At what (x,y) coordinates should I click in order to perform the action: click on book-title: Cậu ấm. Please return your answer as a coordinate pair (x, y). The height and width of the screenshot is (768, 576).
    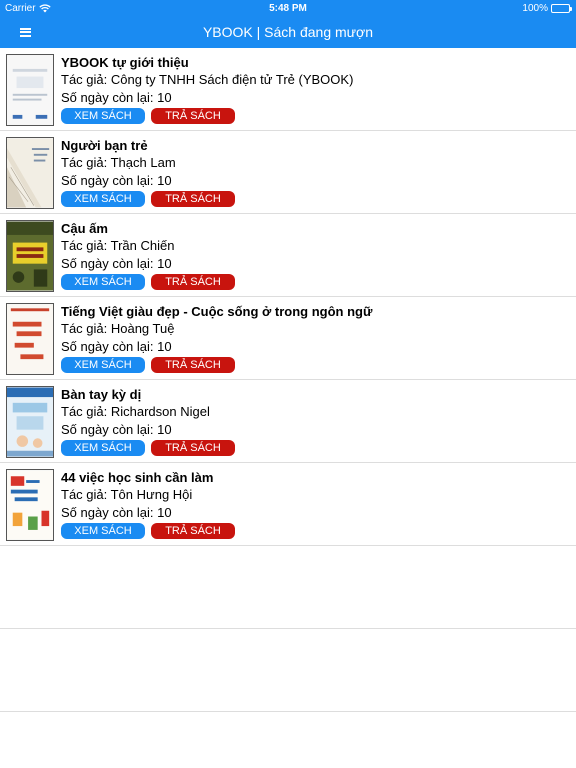
    Looking at the image, I should click on (84, 228).